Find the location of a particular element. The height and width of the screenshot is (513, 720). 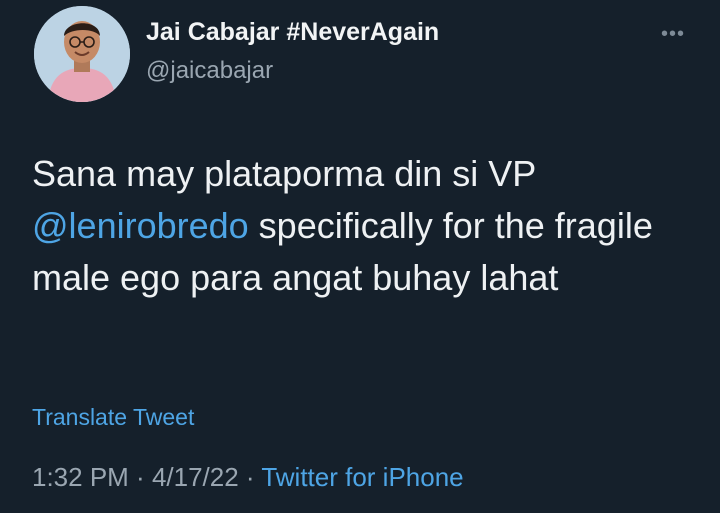

tweet-source-link: Twitter for iPhone is located at coordinates (362, 477).